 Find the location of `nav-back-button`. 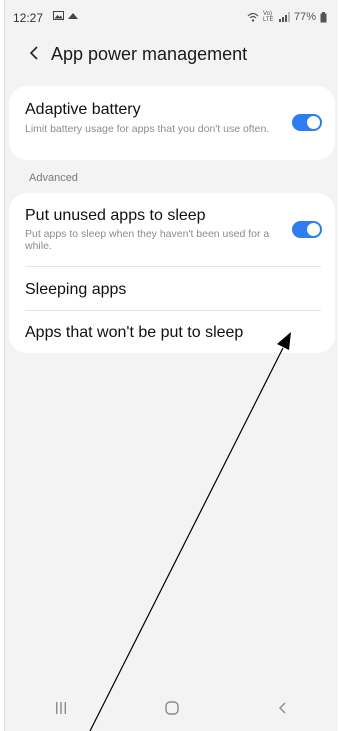

nav-back-button is located at coordinates (283, 708).